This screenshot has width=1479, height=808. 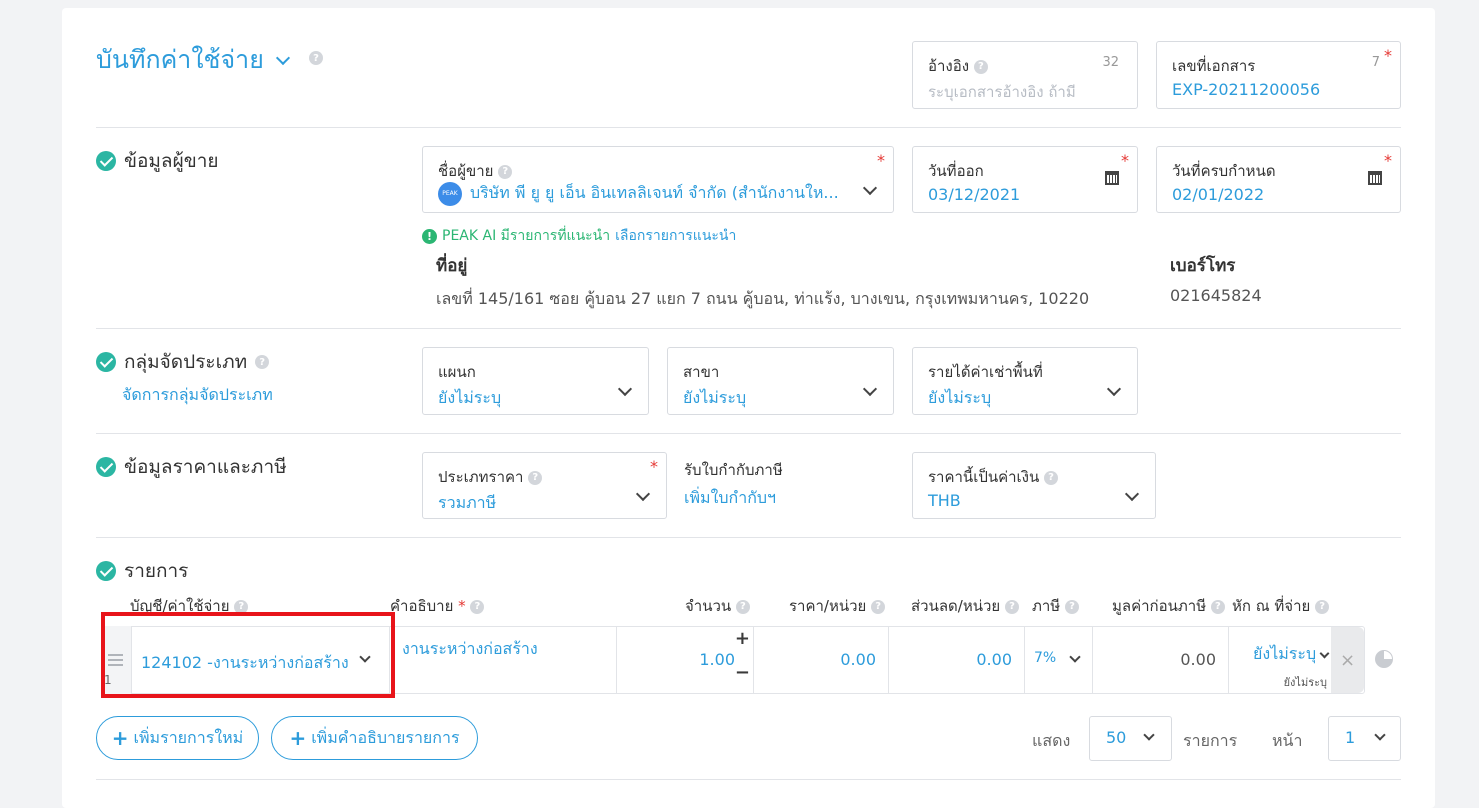 I want to click on reference-field: อ้างอิง ? 32 ระบุเอกสารอ้างอิง ถ้ามี, so click(x=1025, y=75).